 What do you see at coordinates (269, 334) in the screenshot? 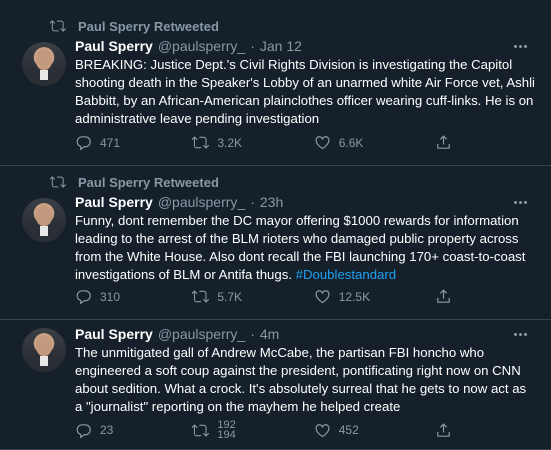
I see `timestamp: 4m` at bounding box center [269, 334].